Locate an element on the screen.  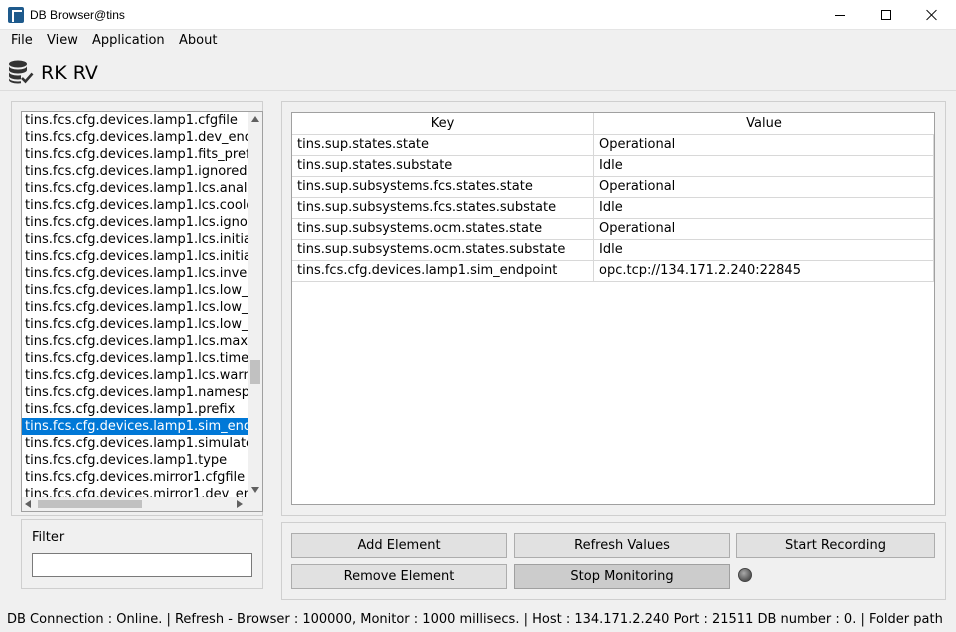
app-brand: RK RV is located at coordinates (69, 73).